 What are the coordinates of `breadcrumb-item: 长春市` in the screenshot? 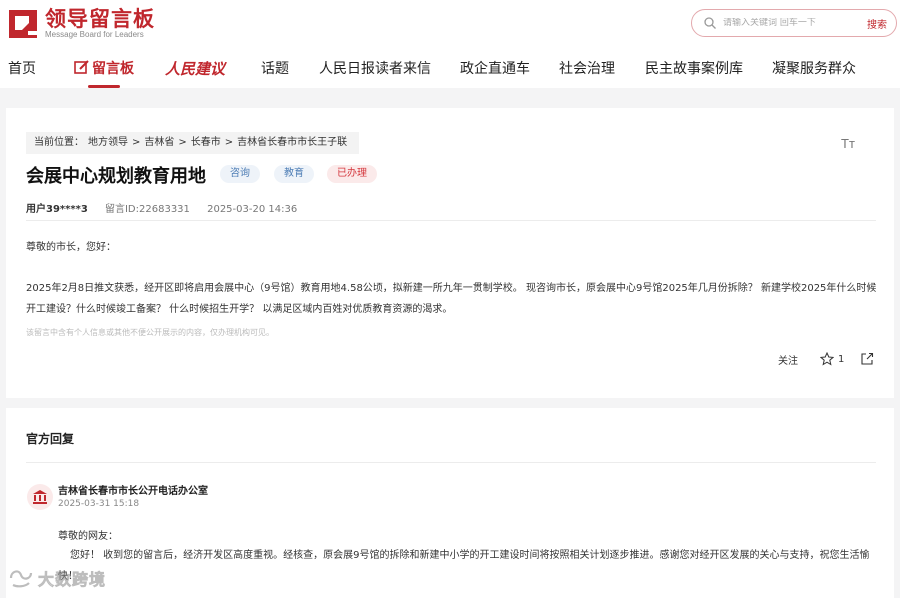 It's located at (206, 142).